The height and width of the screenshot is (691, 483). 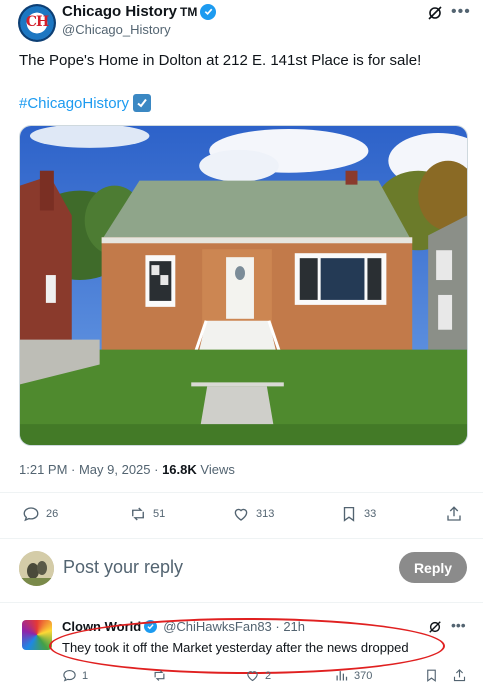 I want to click on reply-bookmark-action, so click(x=431, y=675).